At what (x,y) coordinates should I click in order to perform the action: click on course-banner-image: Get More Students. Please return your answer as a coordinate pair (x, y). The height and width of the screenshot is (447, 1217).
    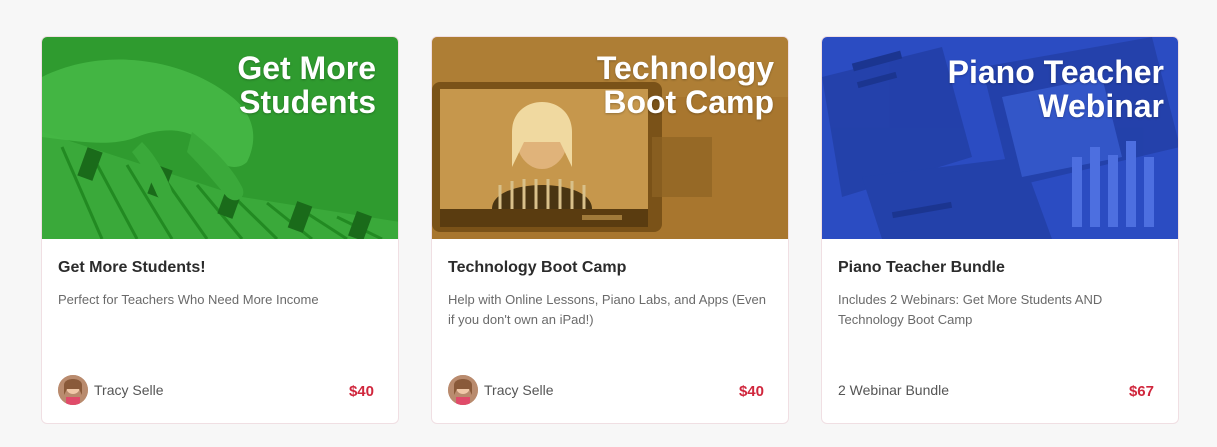
    Looking at the image, I should click on (220, 138).